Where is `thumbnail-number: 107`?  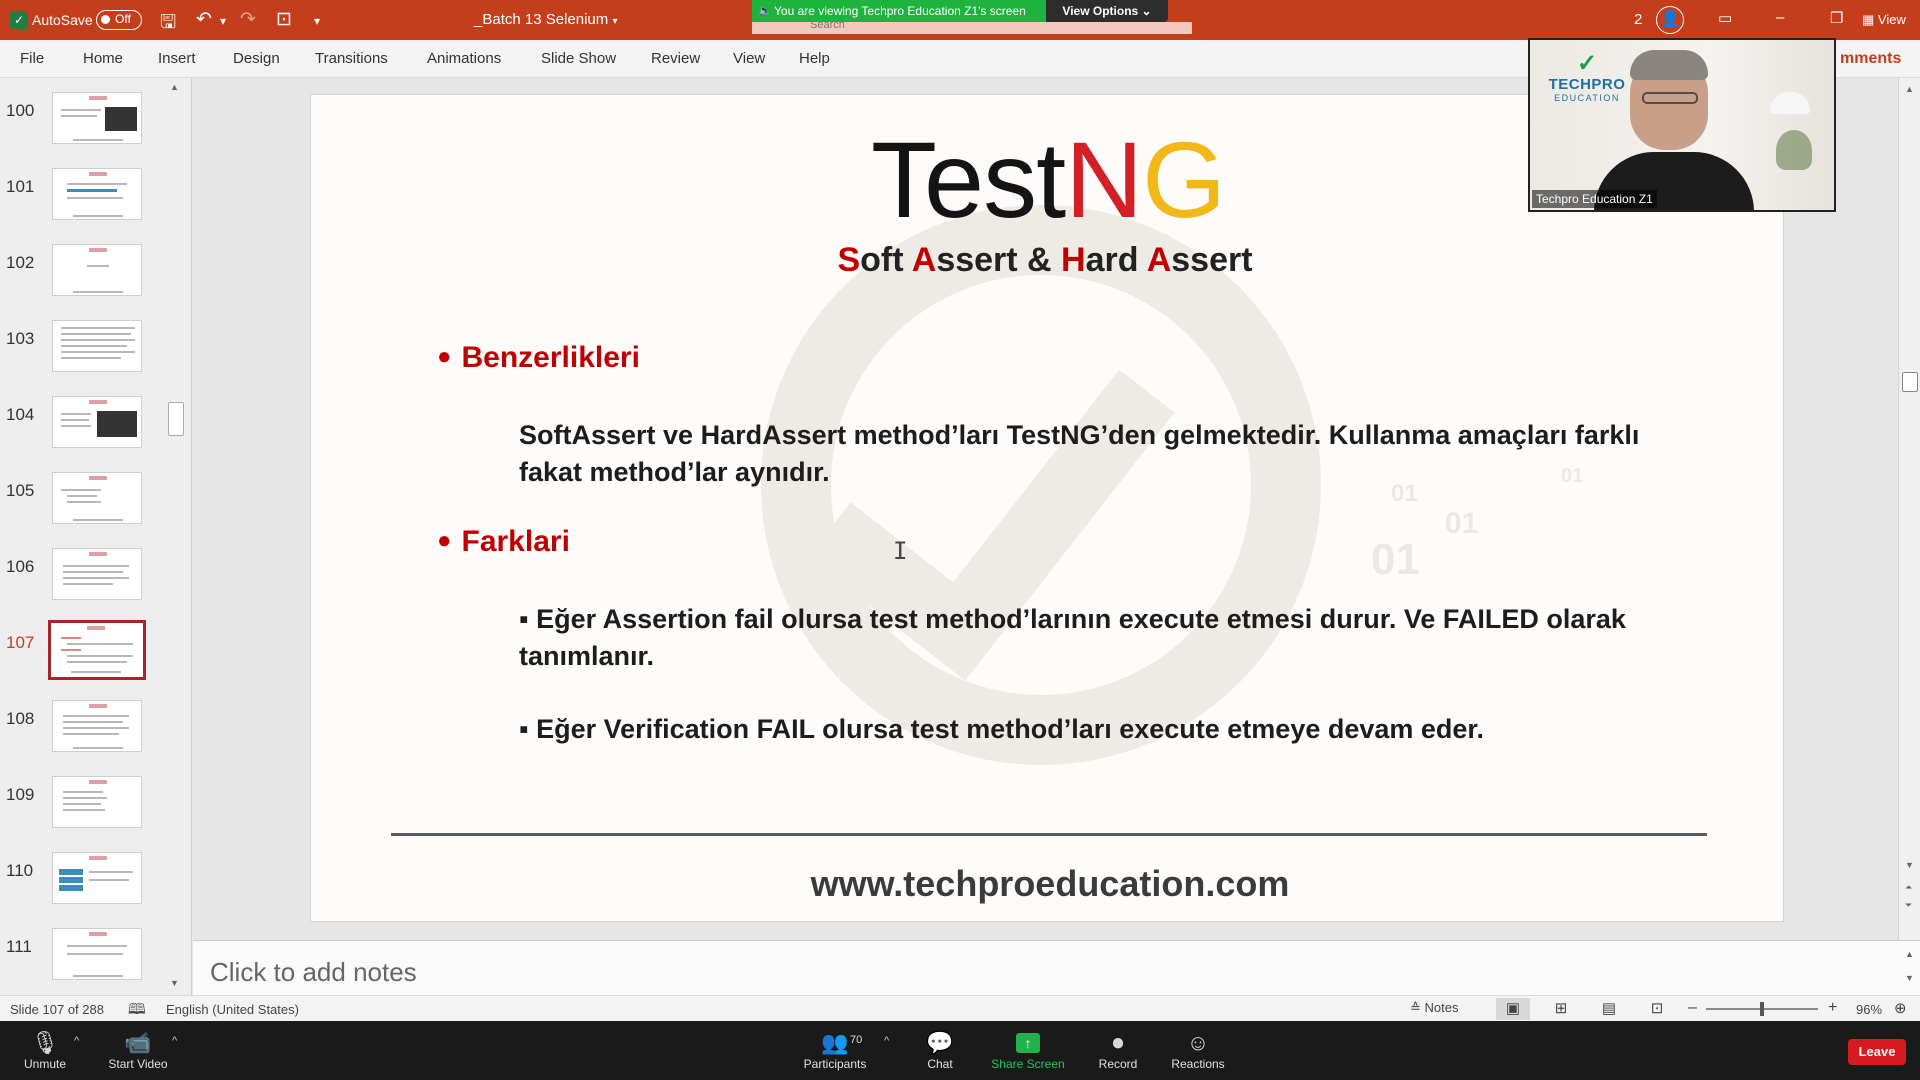
thumbnail-number: 107 is located at coordinates (20, 642).